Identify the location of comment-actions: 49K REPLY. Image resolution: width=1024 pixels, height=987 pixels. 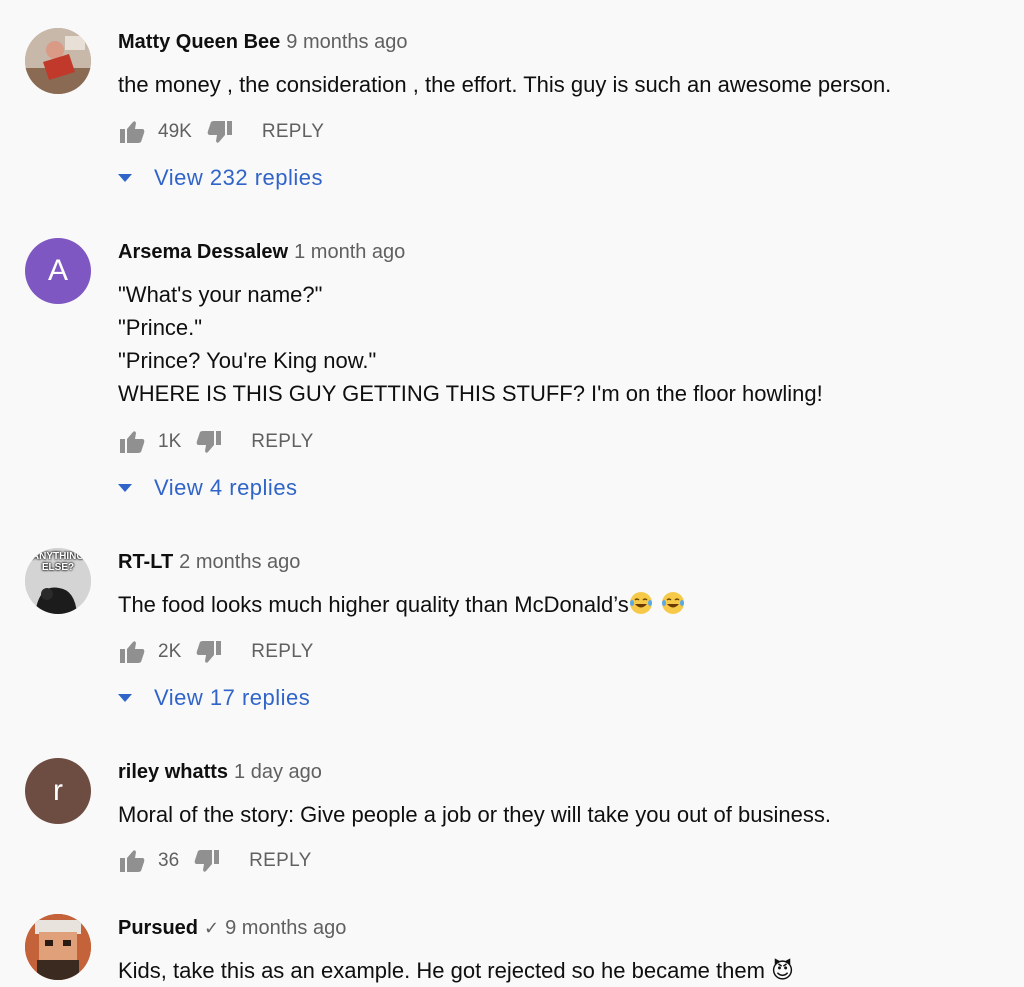
(221, 132).